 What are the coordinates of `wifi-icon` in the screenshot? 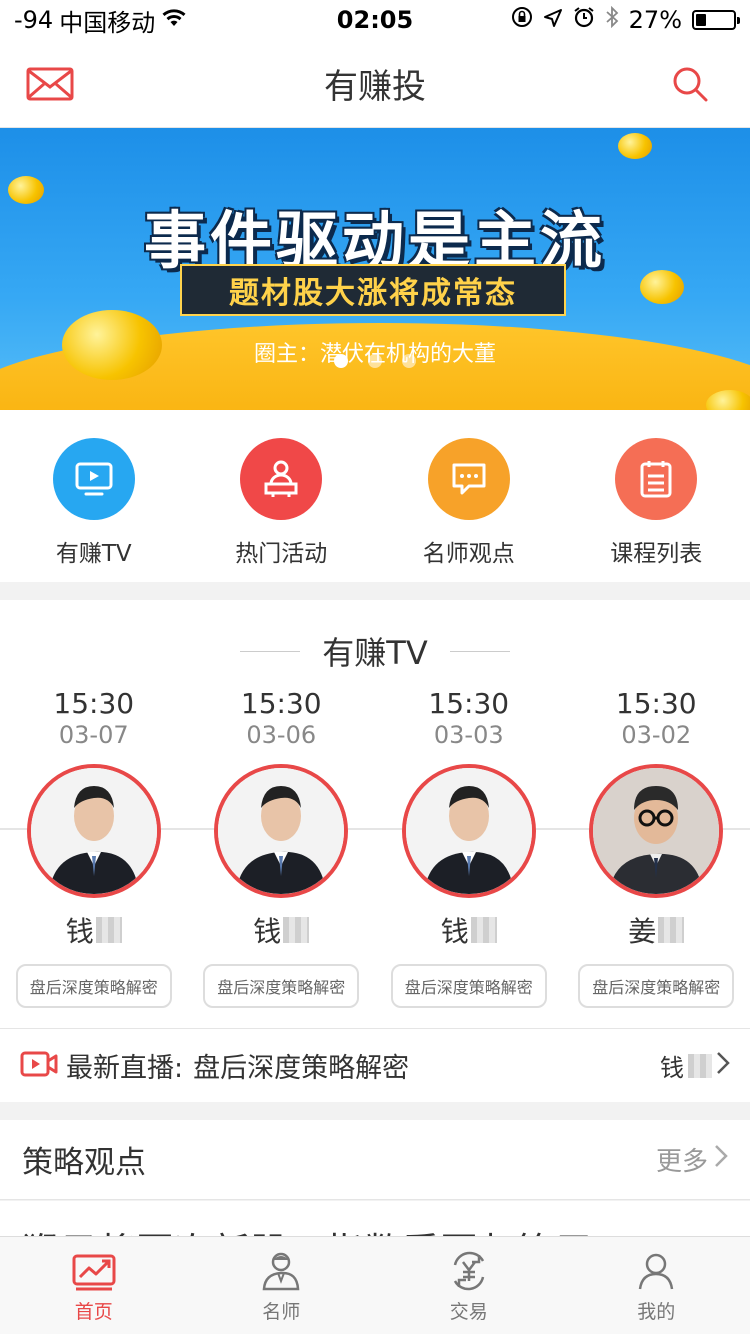 It's located at (174, 20).